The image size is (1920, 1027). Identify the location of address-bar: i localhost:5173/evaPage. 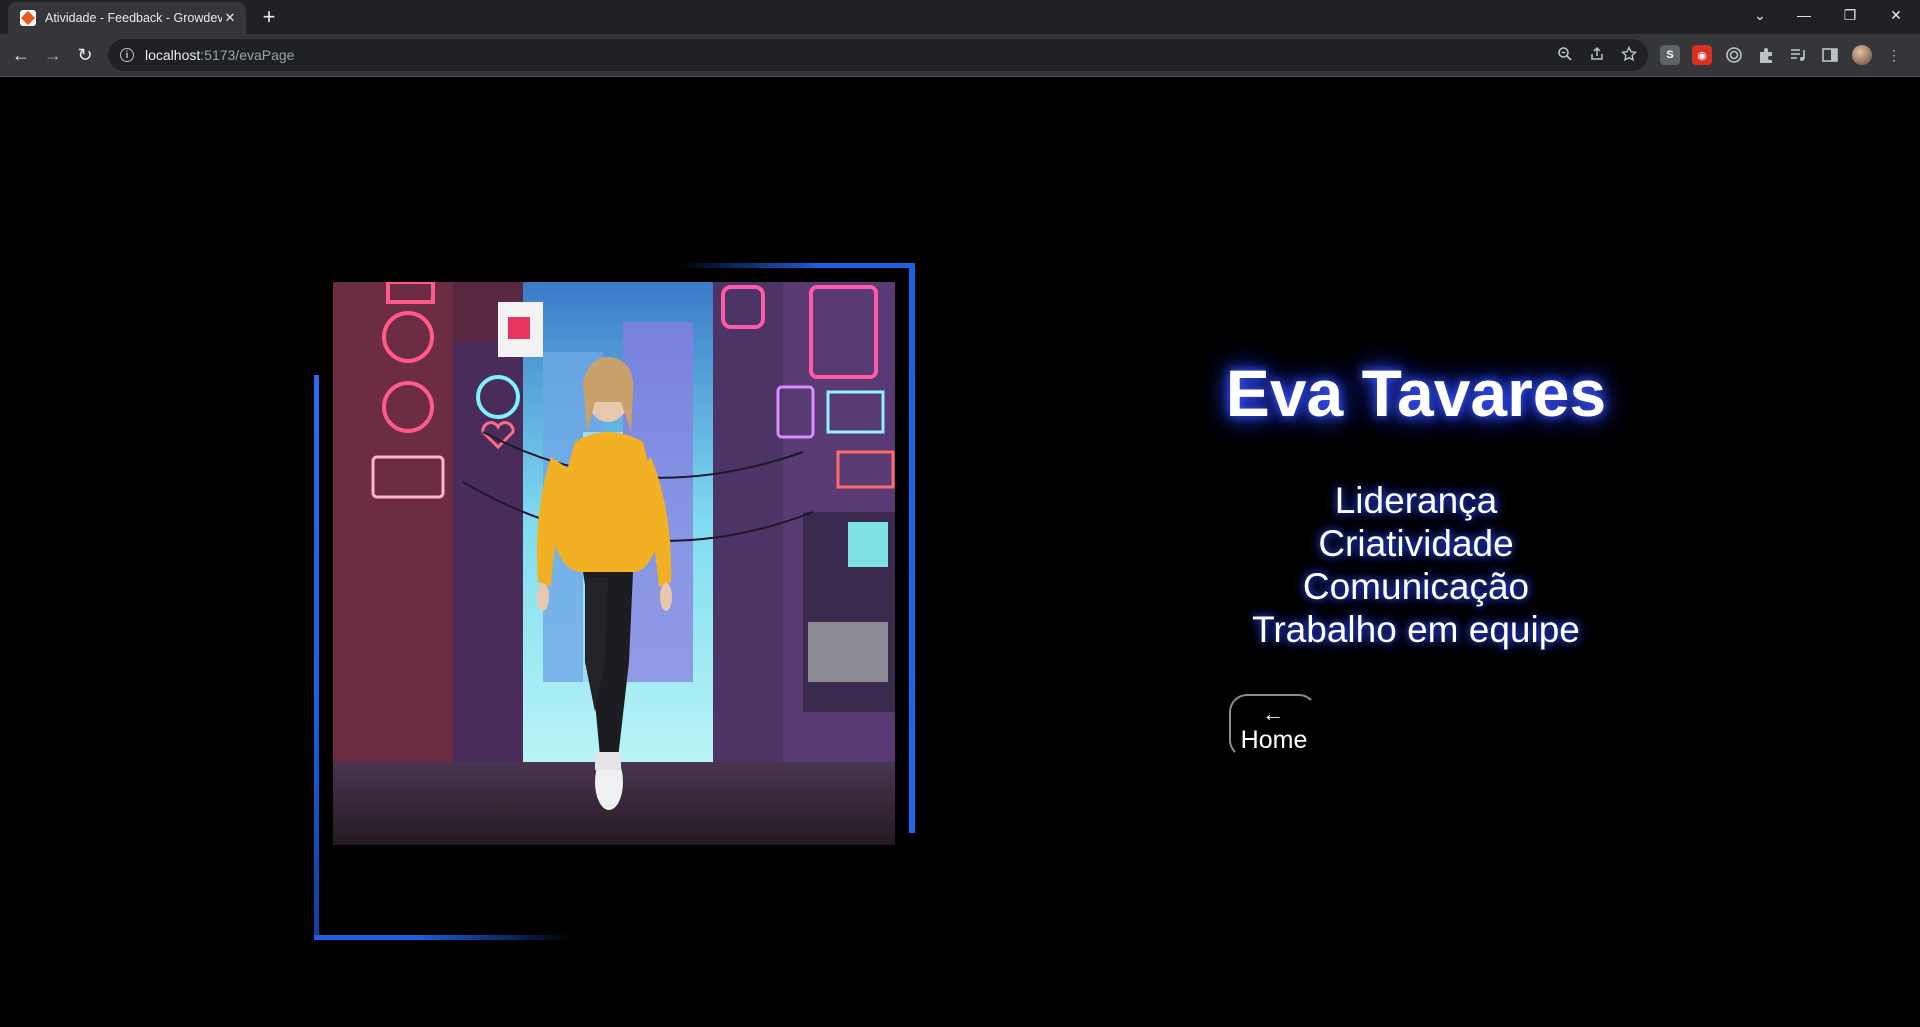
(878, 55).